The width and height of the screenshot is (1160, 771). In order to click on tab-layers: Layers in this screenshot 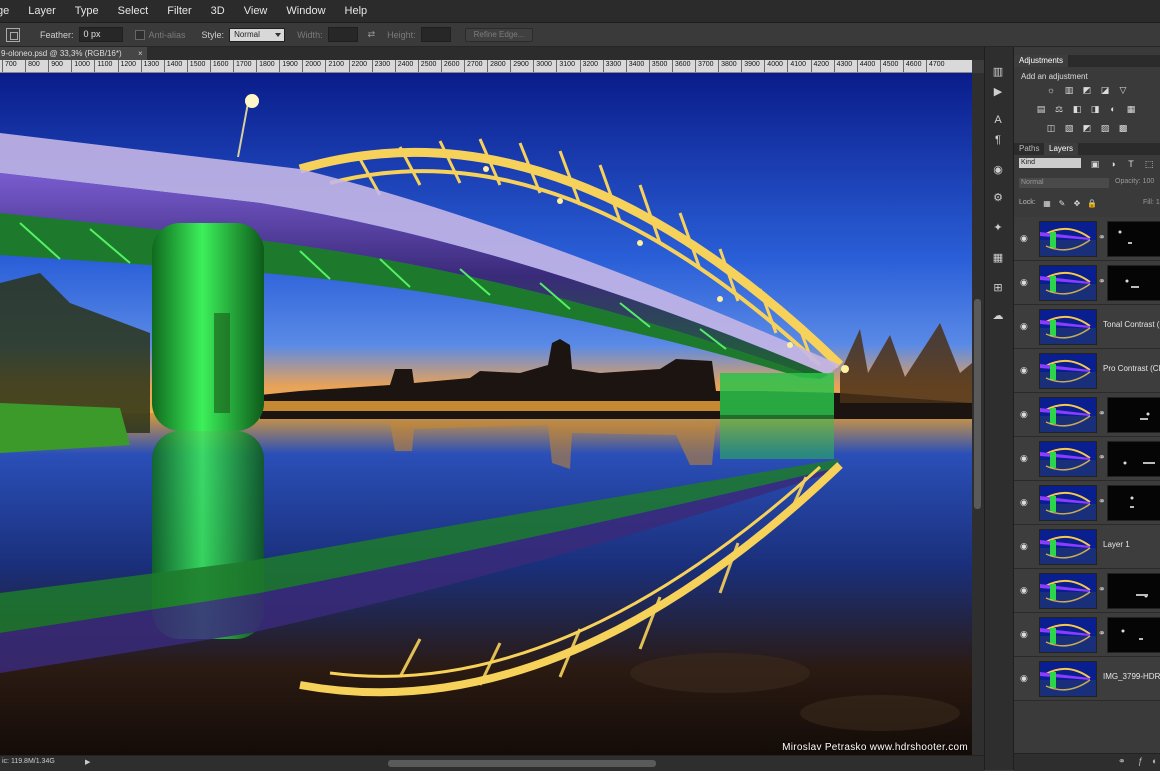, I will do `click(1061, 149)`.